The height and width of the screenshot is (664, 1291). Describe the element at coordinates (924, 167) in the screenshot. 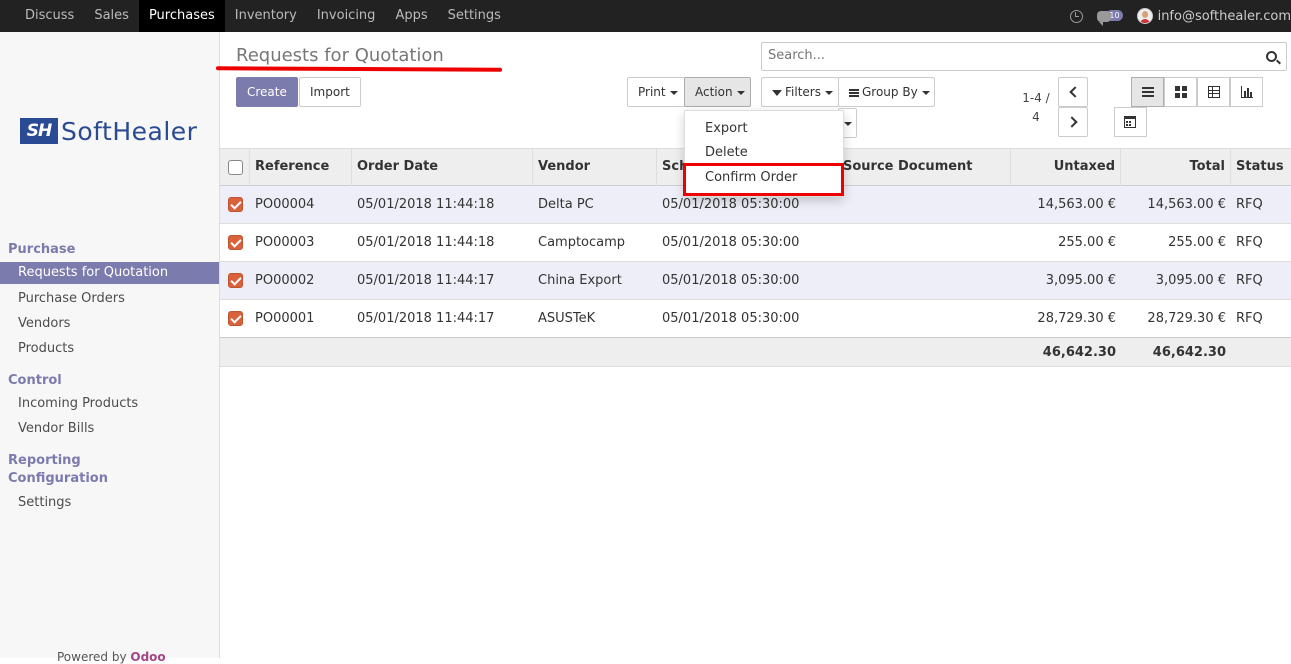

I see `column-source-document: Source Document` at that location.